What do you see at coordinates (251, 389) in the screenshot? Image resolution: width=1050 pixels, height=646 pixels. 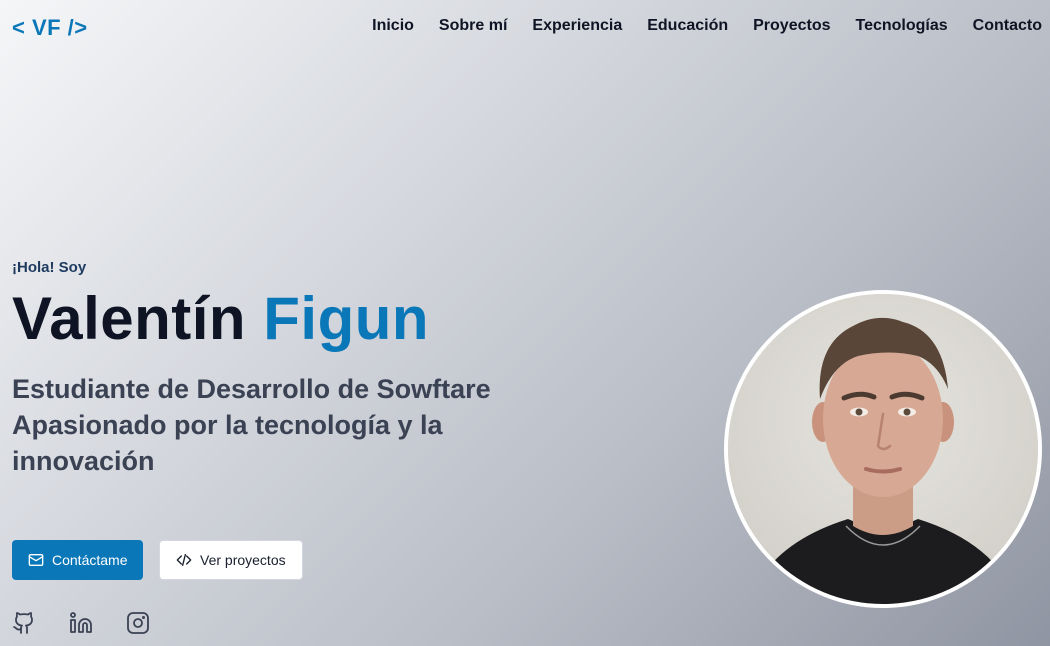 I see `hero-subtitle-line1: Estudiante de Desarrollo de Sowftare` at bounding box center [251, 389].